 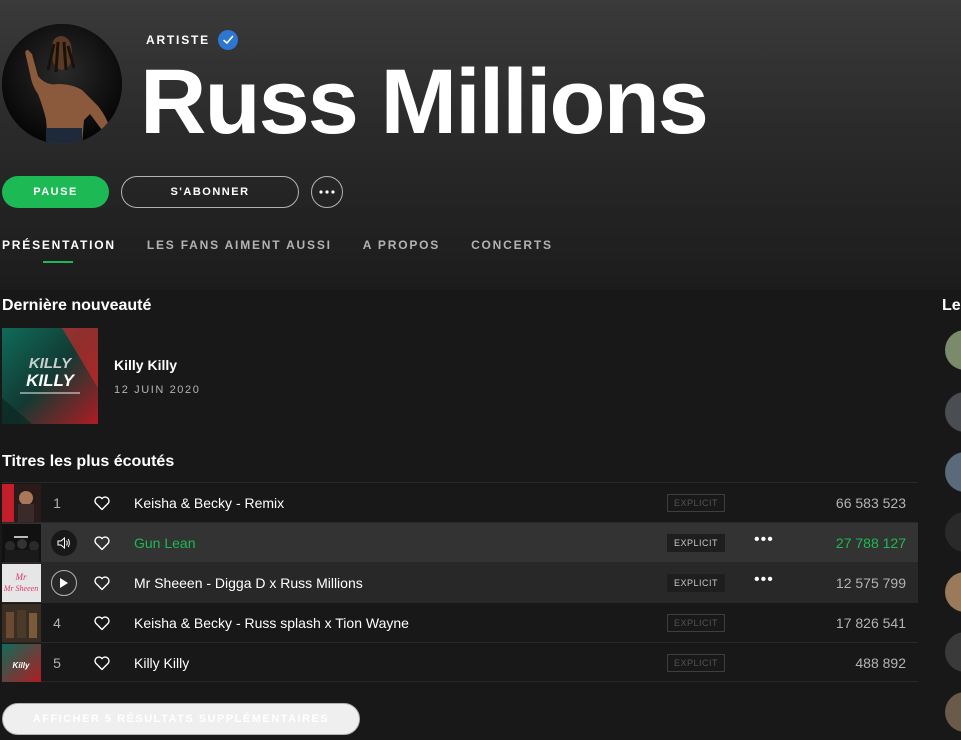 What do you see at coordinates (145, 365) in the screenshot?
I see `latest-release-name: Killy Killy` at bounding box center [145, 365].